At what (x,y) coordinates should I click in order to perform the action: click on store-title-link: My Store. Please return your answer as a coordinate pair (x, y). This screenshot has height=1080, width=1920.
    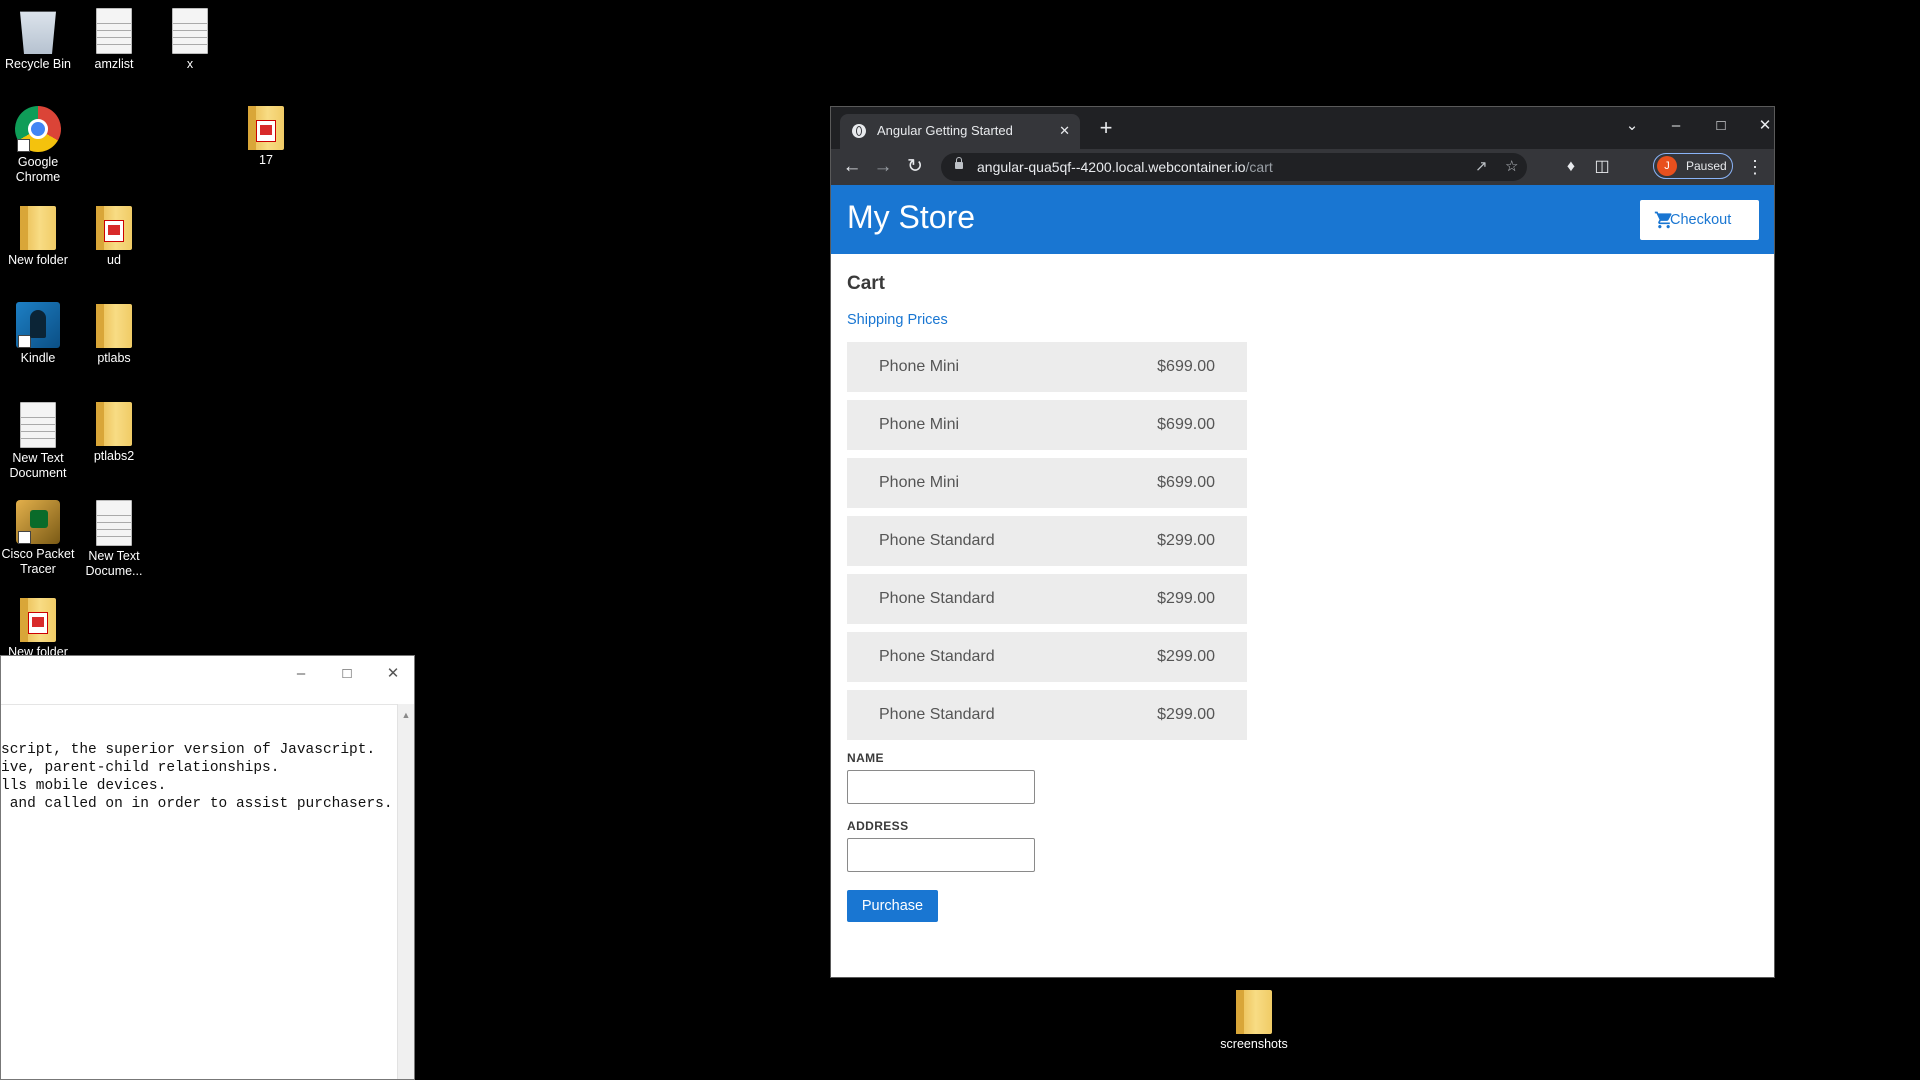
    Looking at the image, I should click on (911, 217).